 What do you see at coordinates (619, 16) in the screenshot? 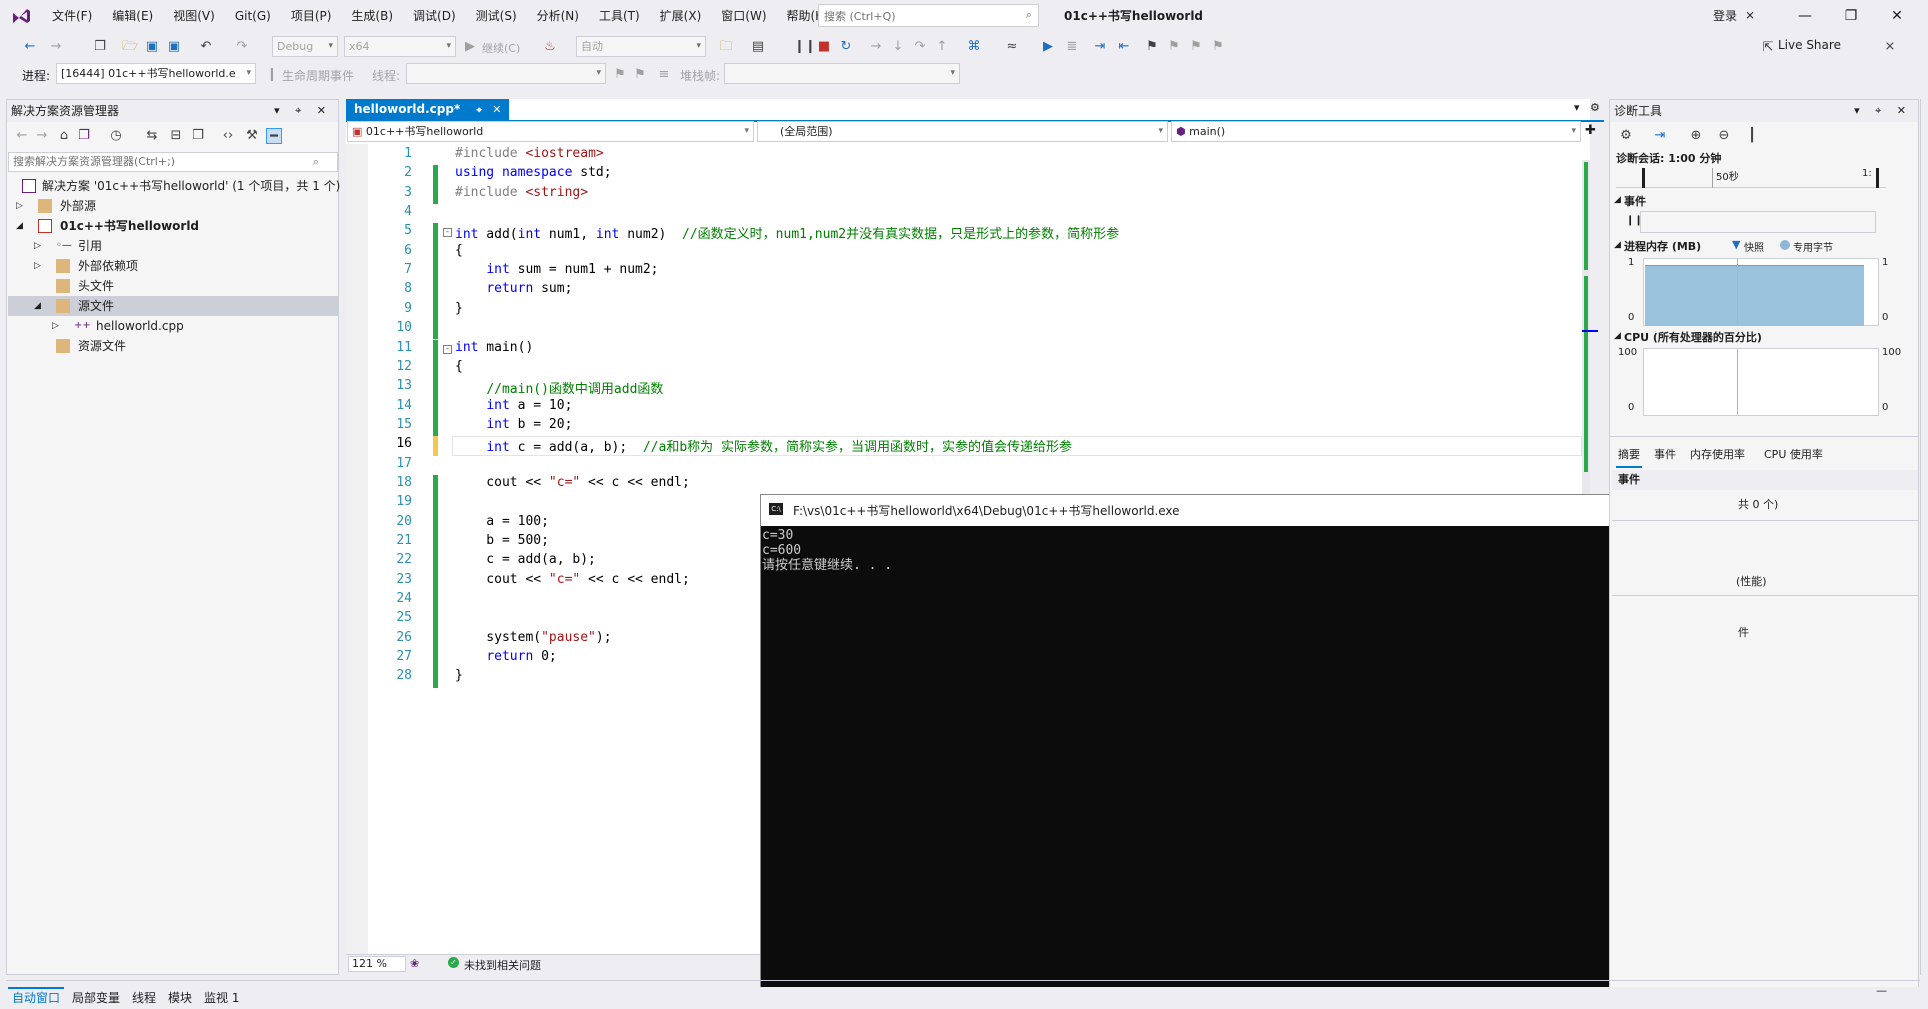
I see `menu-tools: 工具(T)` at bounding box center [619, 16].